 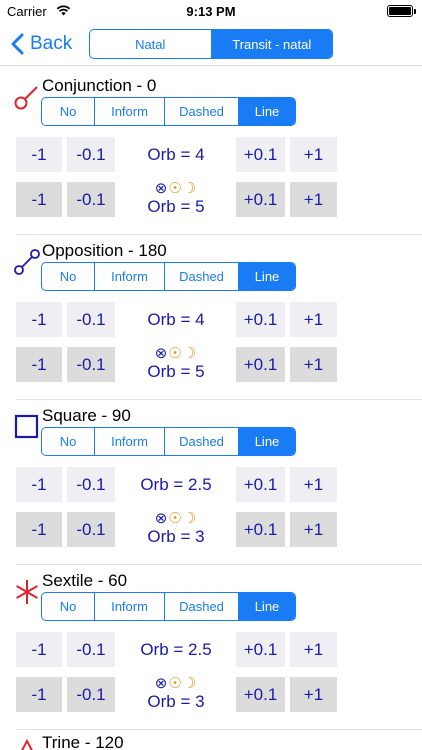 I want to click on chevron-left-icon, so click(x=17, y=44).